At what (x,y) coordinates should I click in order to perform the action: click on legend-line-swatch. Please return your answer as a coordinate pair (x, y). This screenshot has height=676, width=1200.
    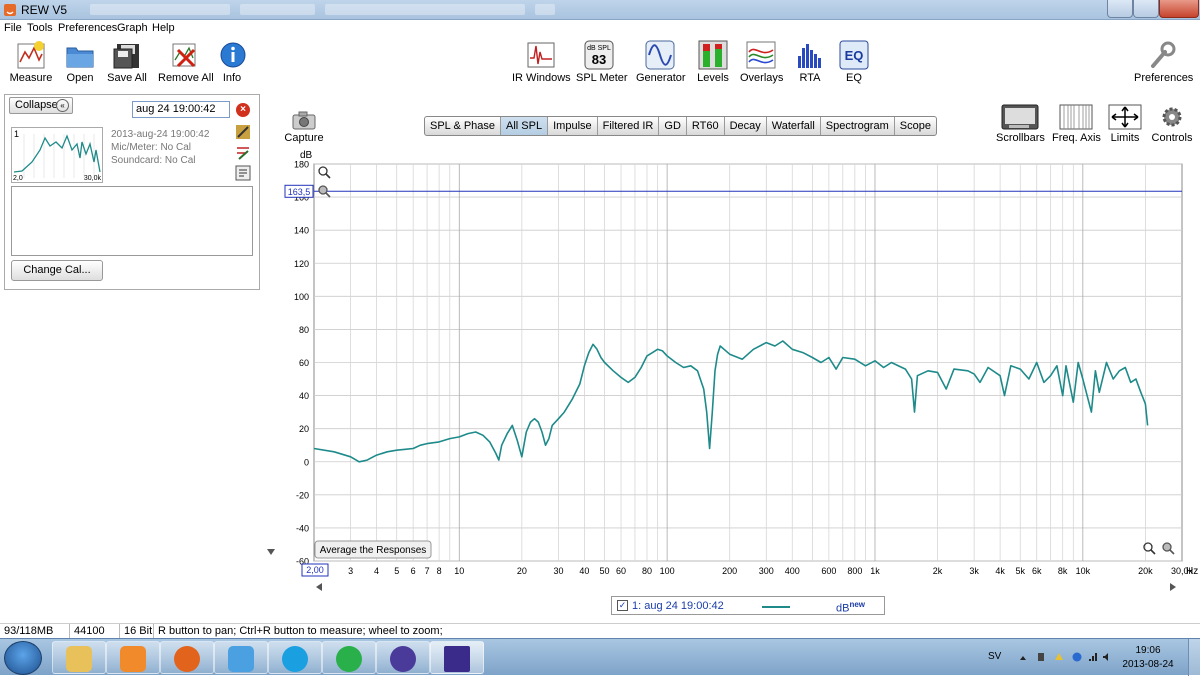
    Looking at the image, I should click on (776, 607).